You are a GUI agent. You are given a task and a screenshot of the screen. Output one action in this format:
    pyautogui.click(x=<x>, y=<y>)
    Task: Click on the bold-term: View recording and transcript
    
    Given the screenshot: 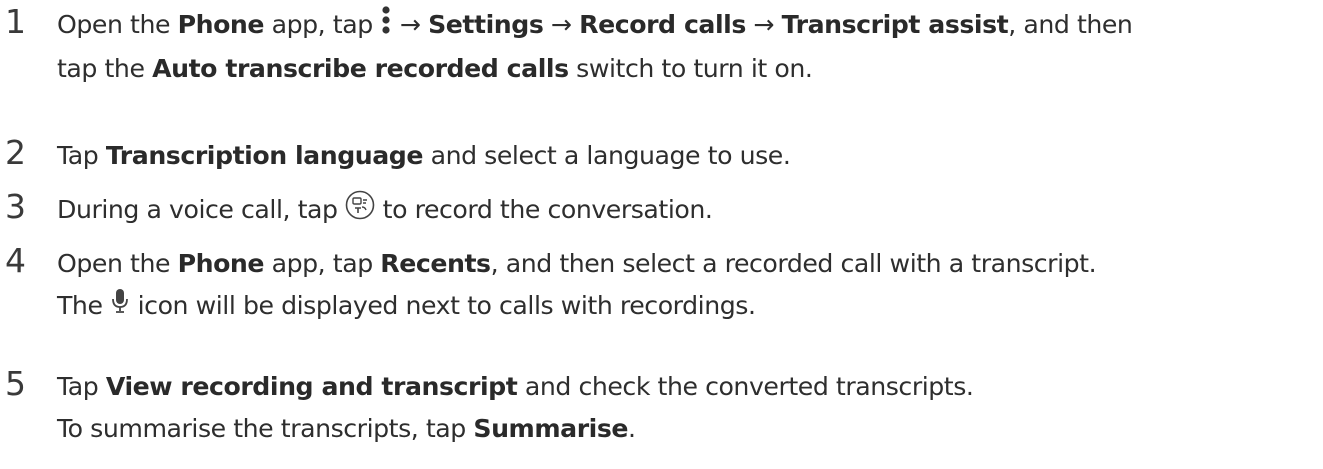 What is the action you would take?
    pyautogui.click(x=311, y=386)
    